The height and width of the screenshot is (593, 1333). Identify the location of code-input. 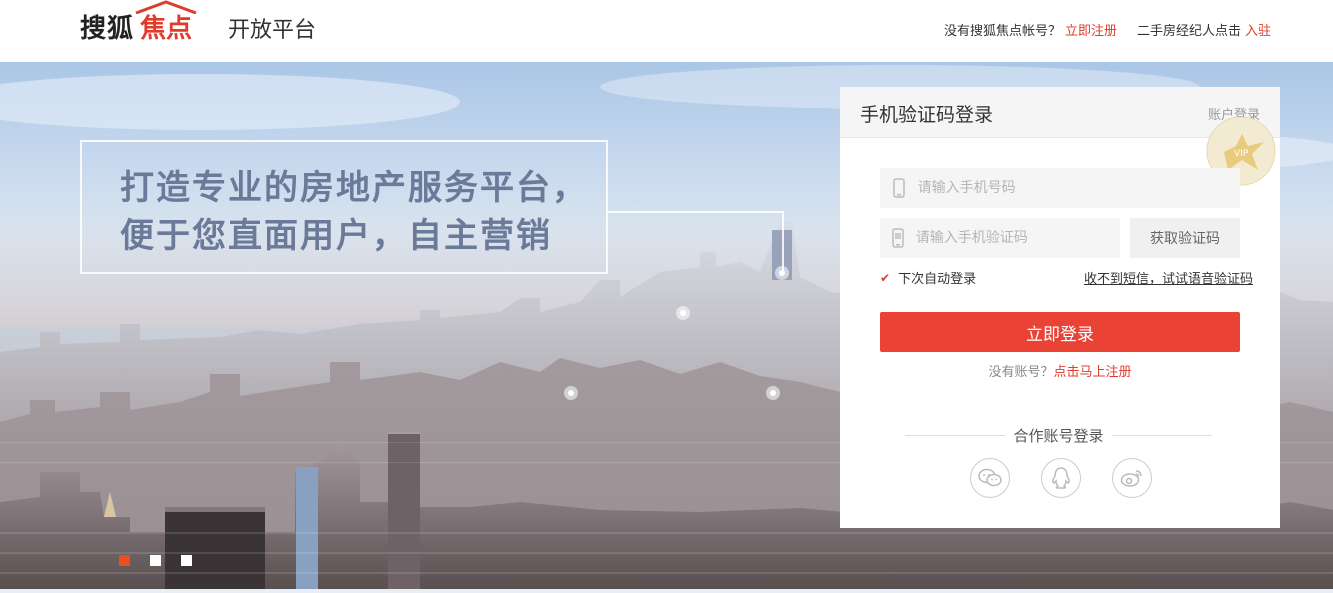
(1017, 238).